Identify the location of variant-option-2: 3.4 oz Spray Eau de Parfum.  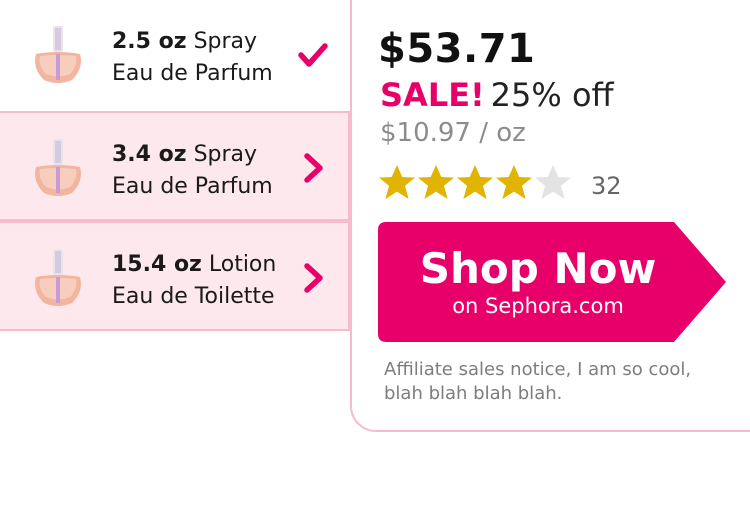
(175, 166).